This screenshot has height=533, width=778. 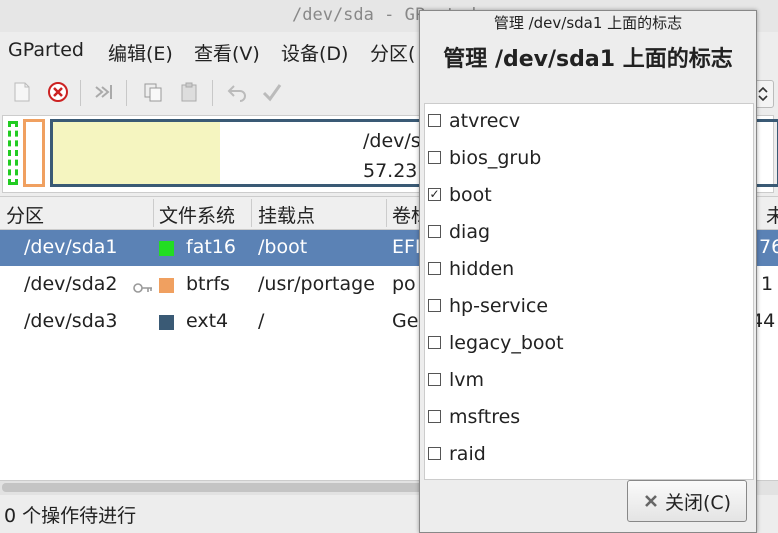 I want to click on flag-name: atvrecv, so click(x=485, y=121).